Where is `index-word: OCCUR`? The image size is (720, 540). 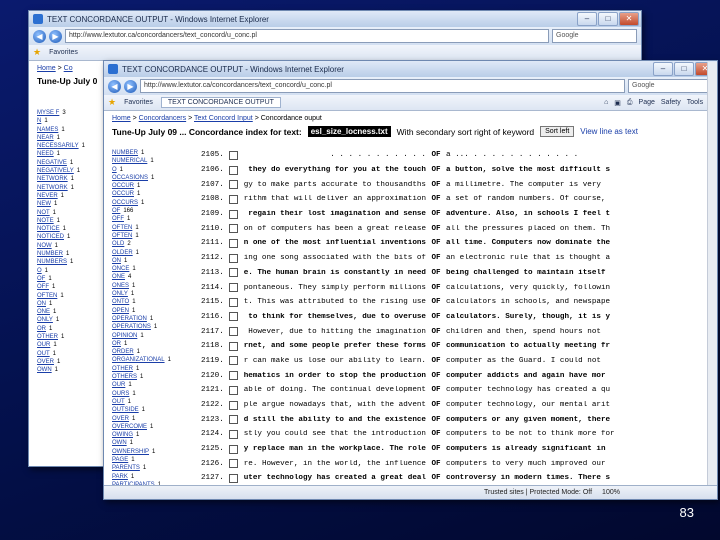 index-word: OCCUR is located at coordinates (123, 186).